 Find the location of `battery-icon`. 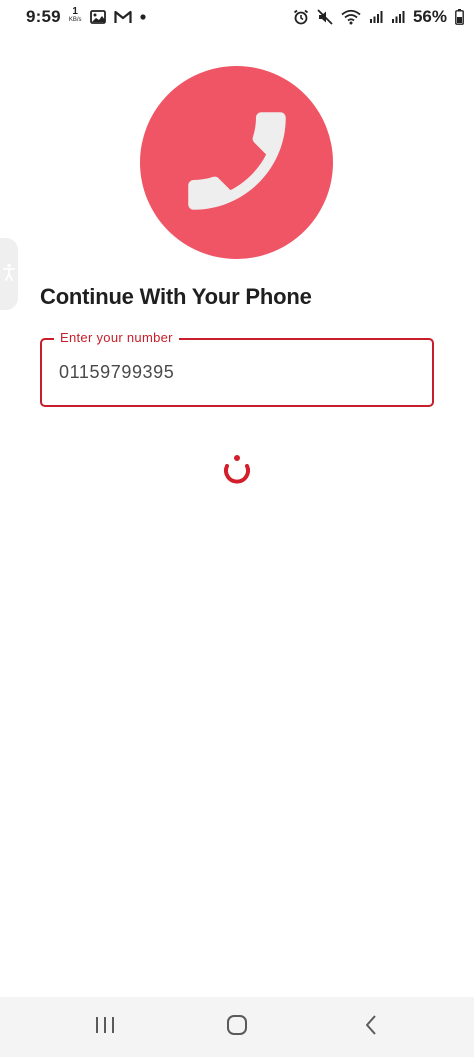

battery-icon is located at coordinates (459, 17).